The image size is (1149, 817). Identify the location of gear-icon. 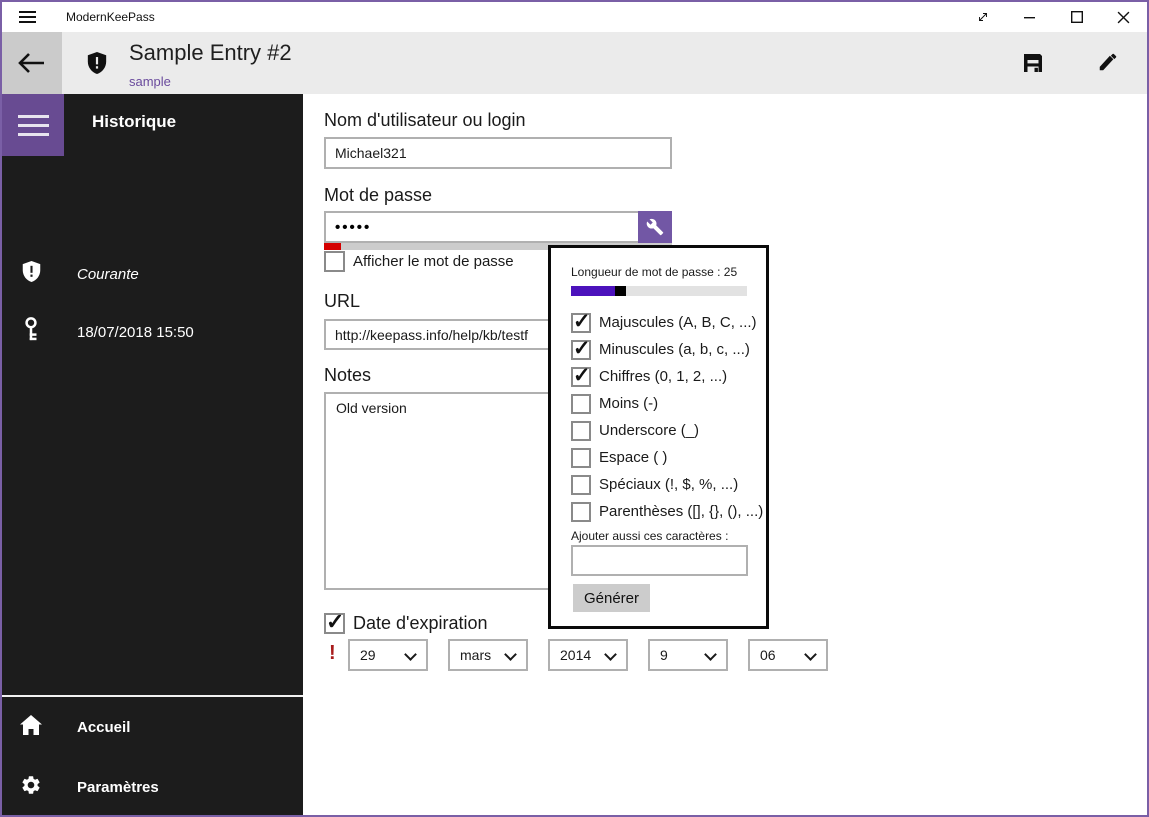
(31, 787).